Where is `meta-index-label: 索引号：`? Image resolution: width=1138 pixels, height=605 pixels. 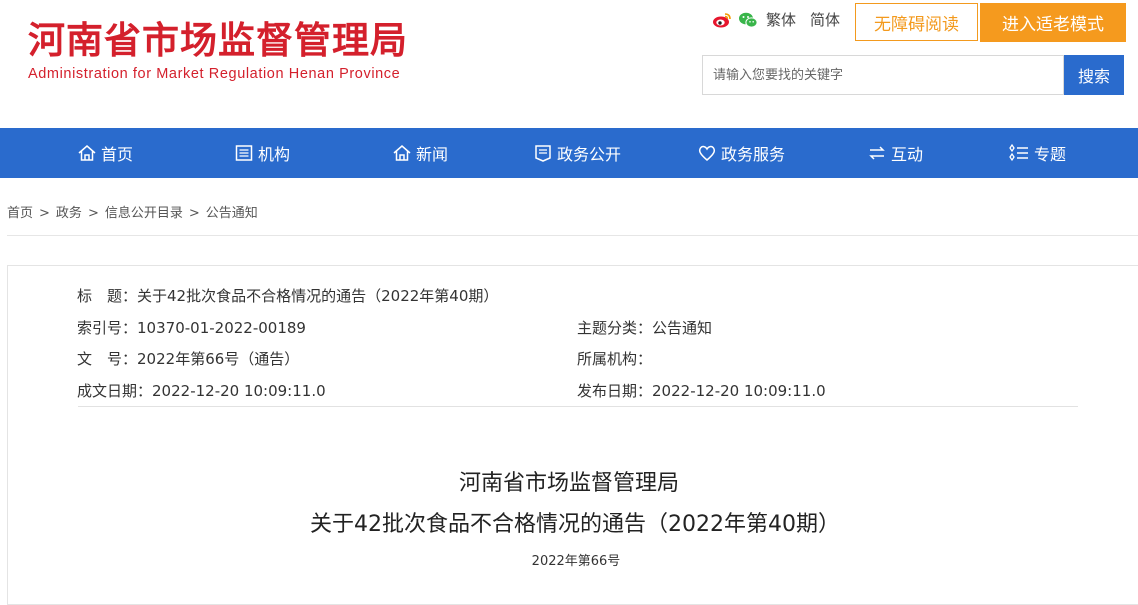 meta-index-label: 索引号： is located at coordinates (107, 328).